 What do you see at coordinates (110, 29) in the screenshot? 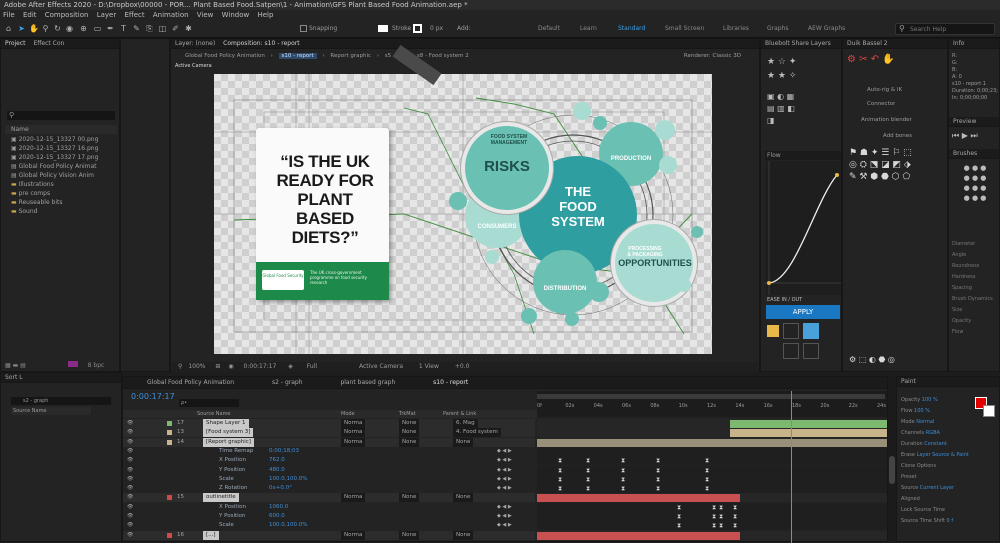
I see `pen-tool-icon: ✒` at bounding box center [110, 29].